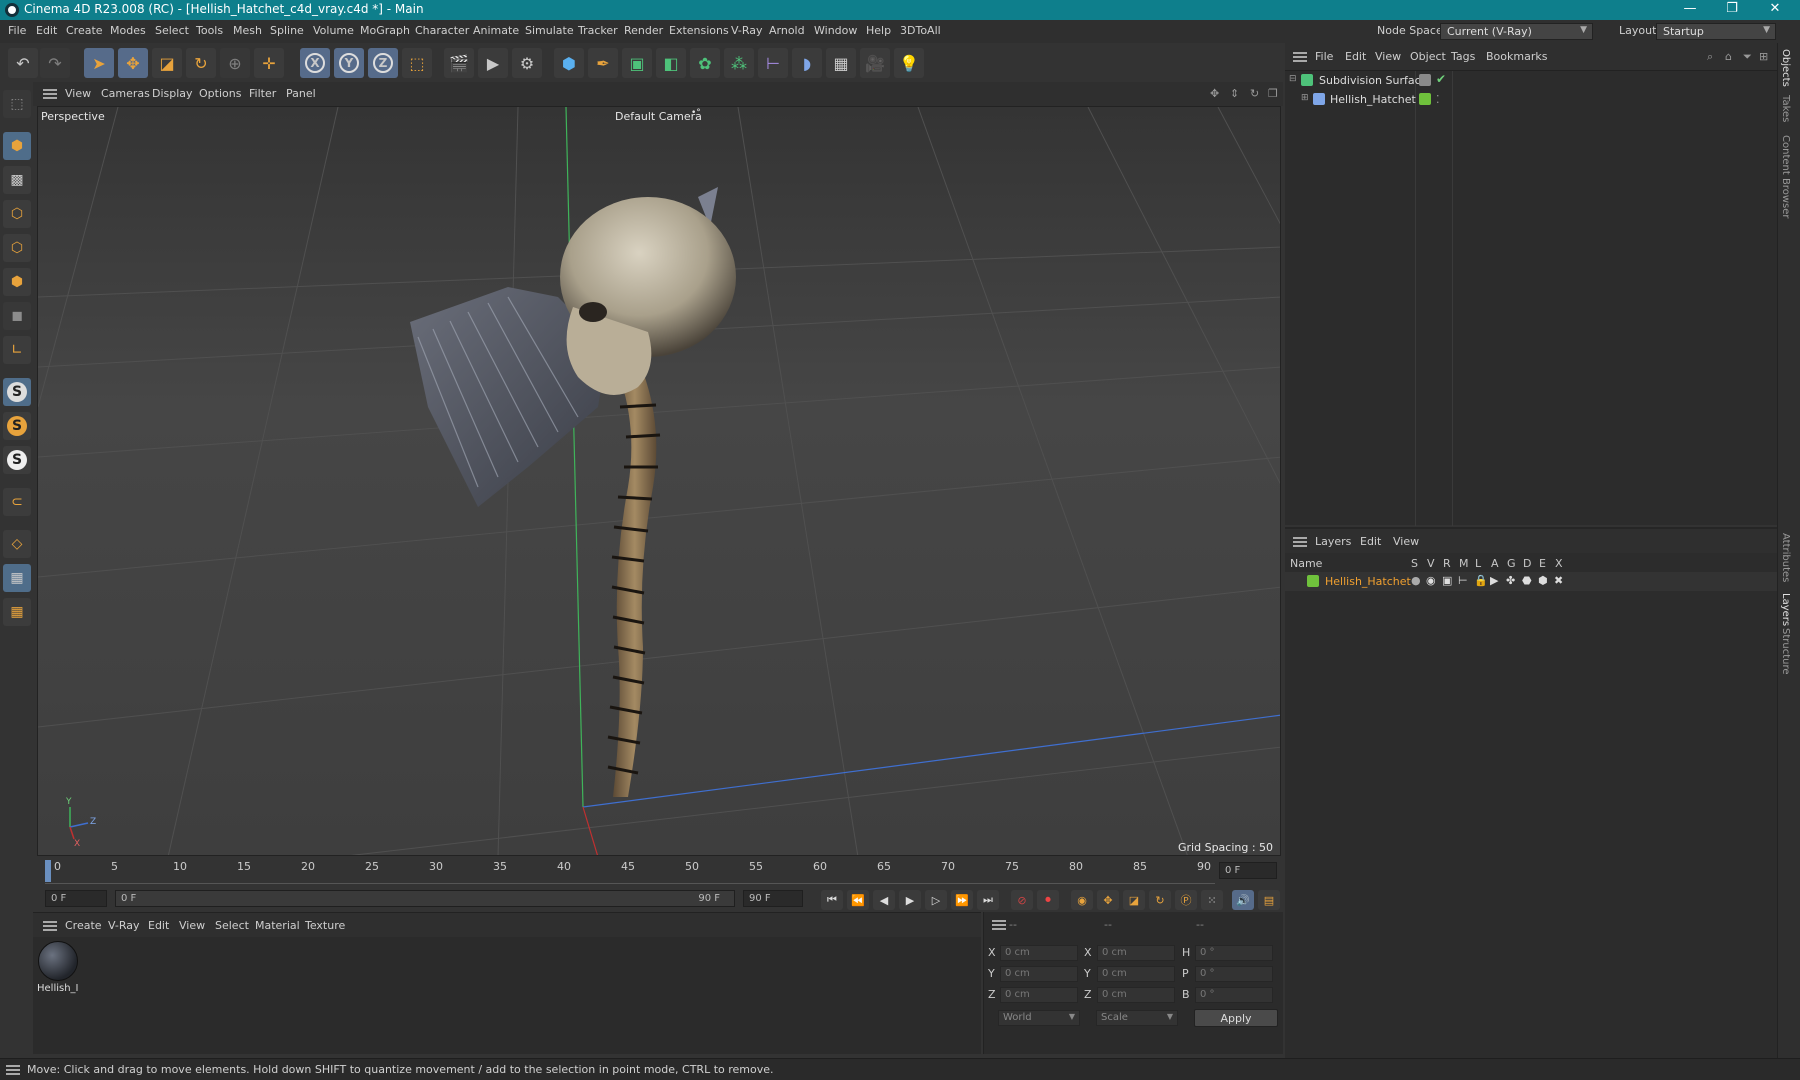 The height and width of the screenshot is (1080, 1800). Describe the element at coordinates (598, 30) in the screenshot. I see `menu-tracker: Tracker` at that location.